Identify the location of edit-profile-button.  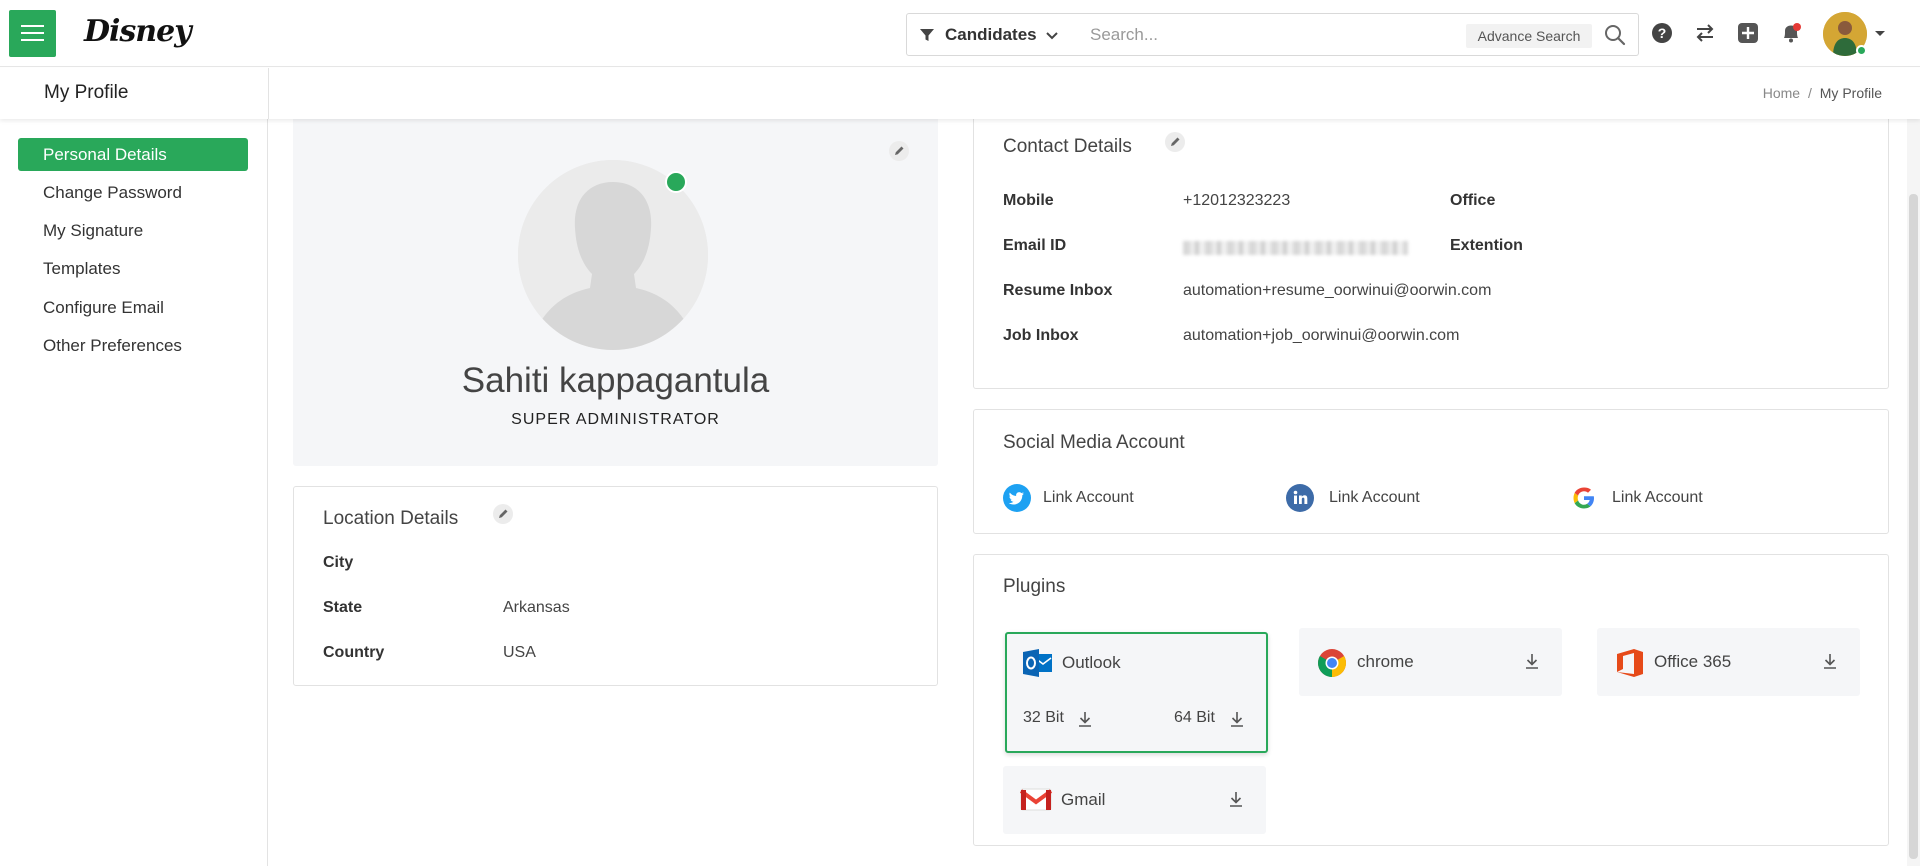
(899, 151).